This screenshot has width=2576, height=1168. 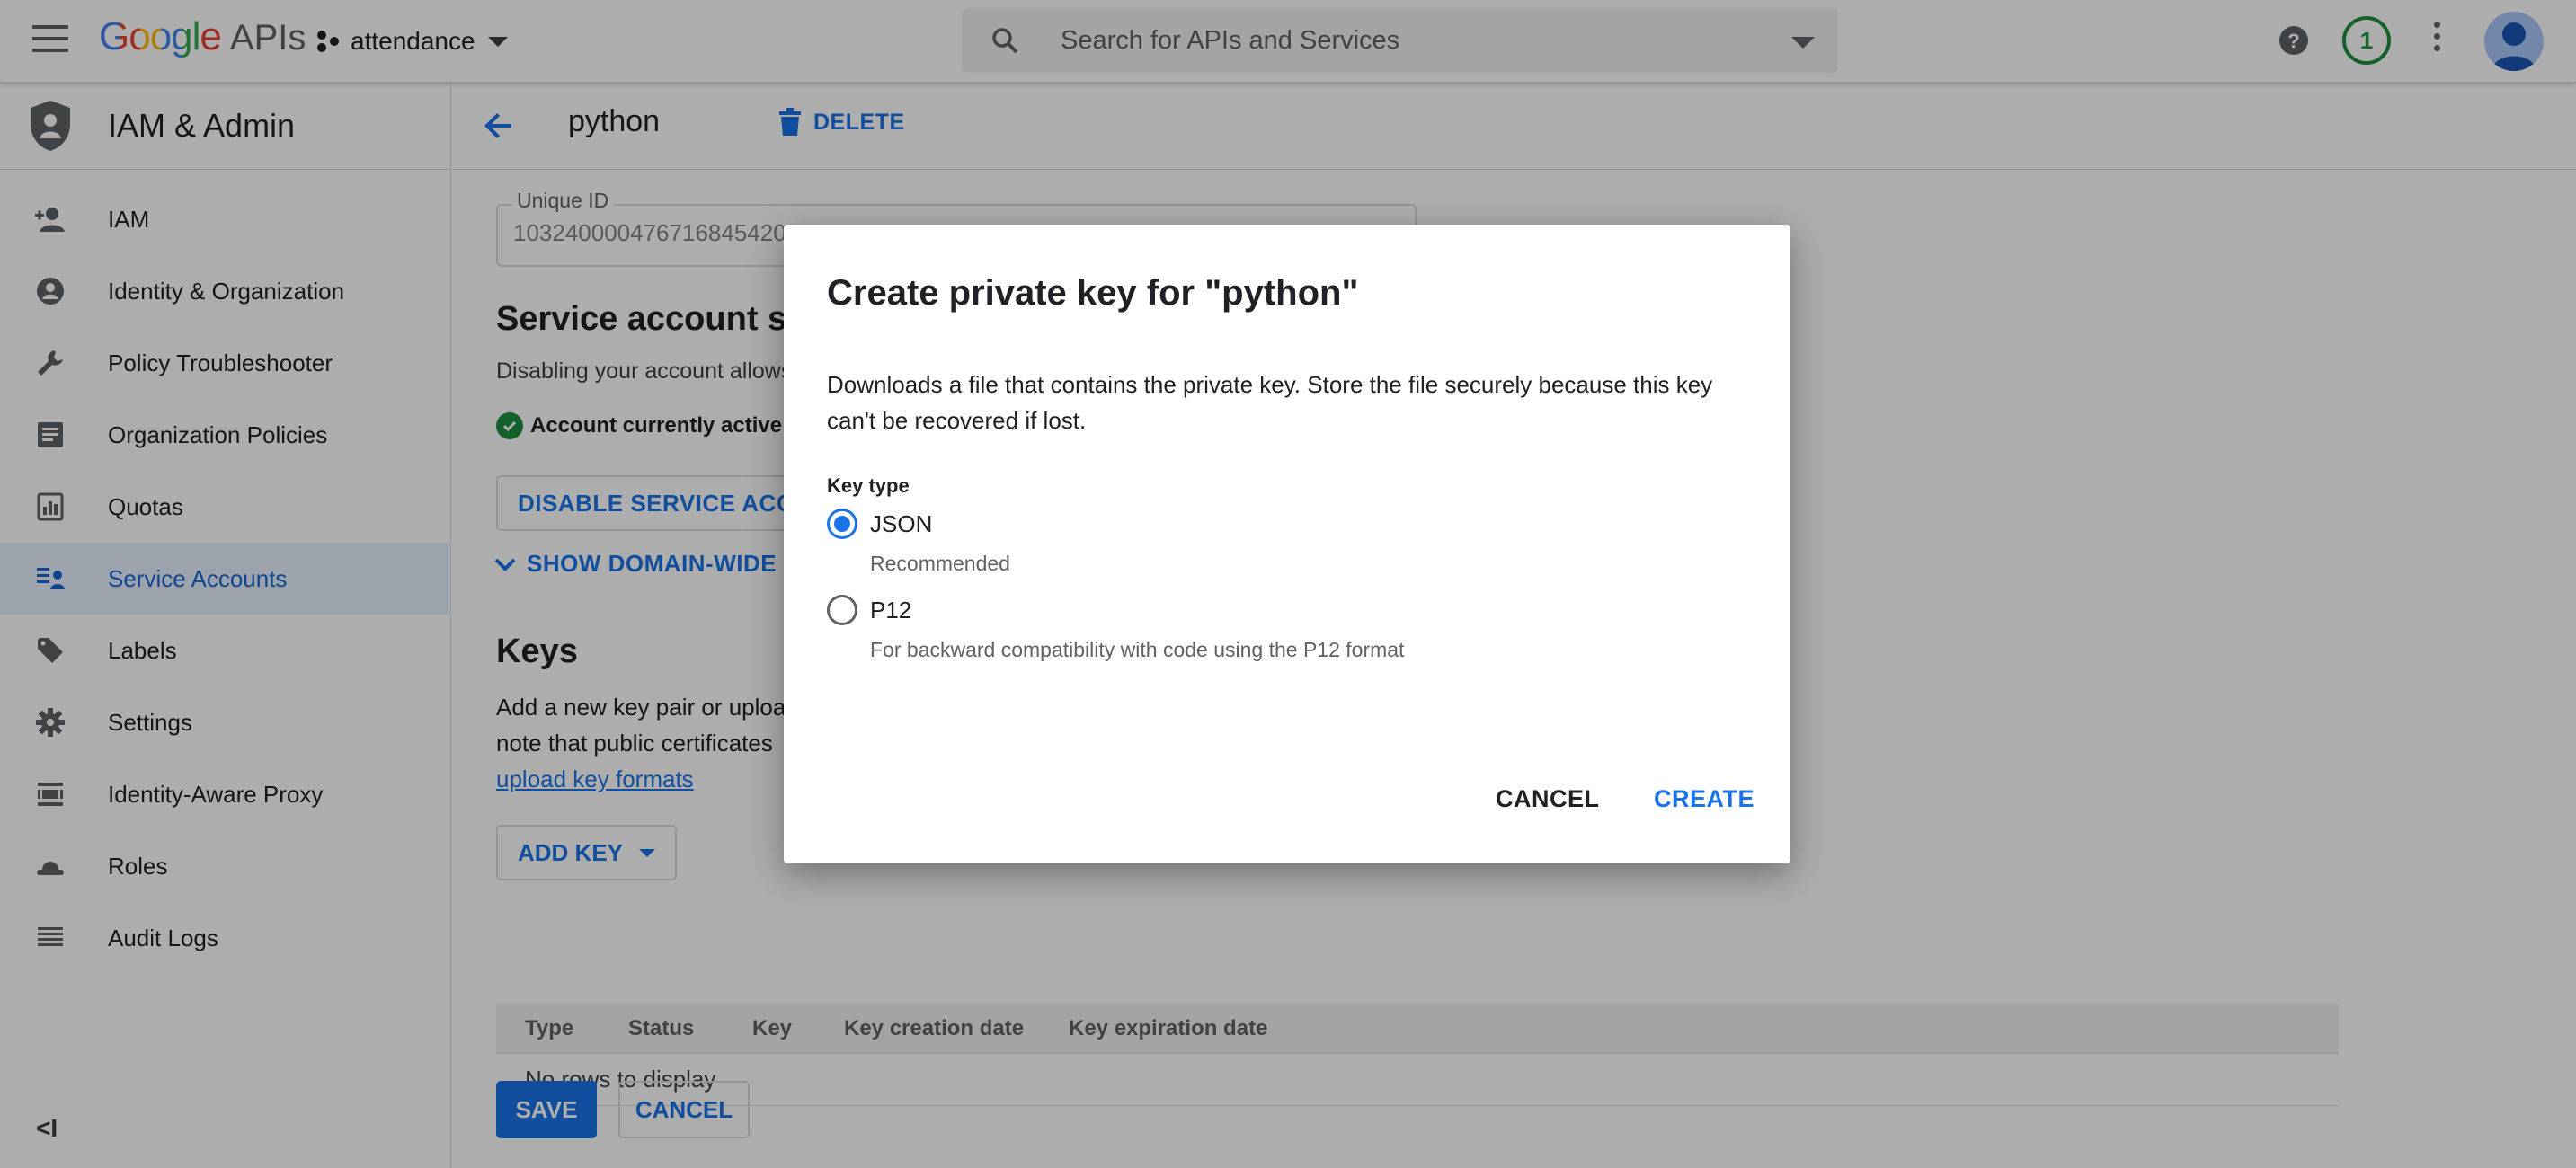 What do you see at coordinates (901, 524) in the screenshot?
I see `json-option-label: JSON` at bounding box center [901, 524].